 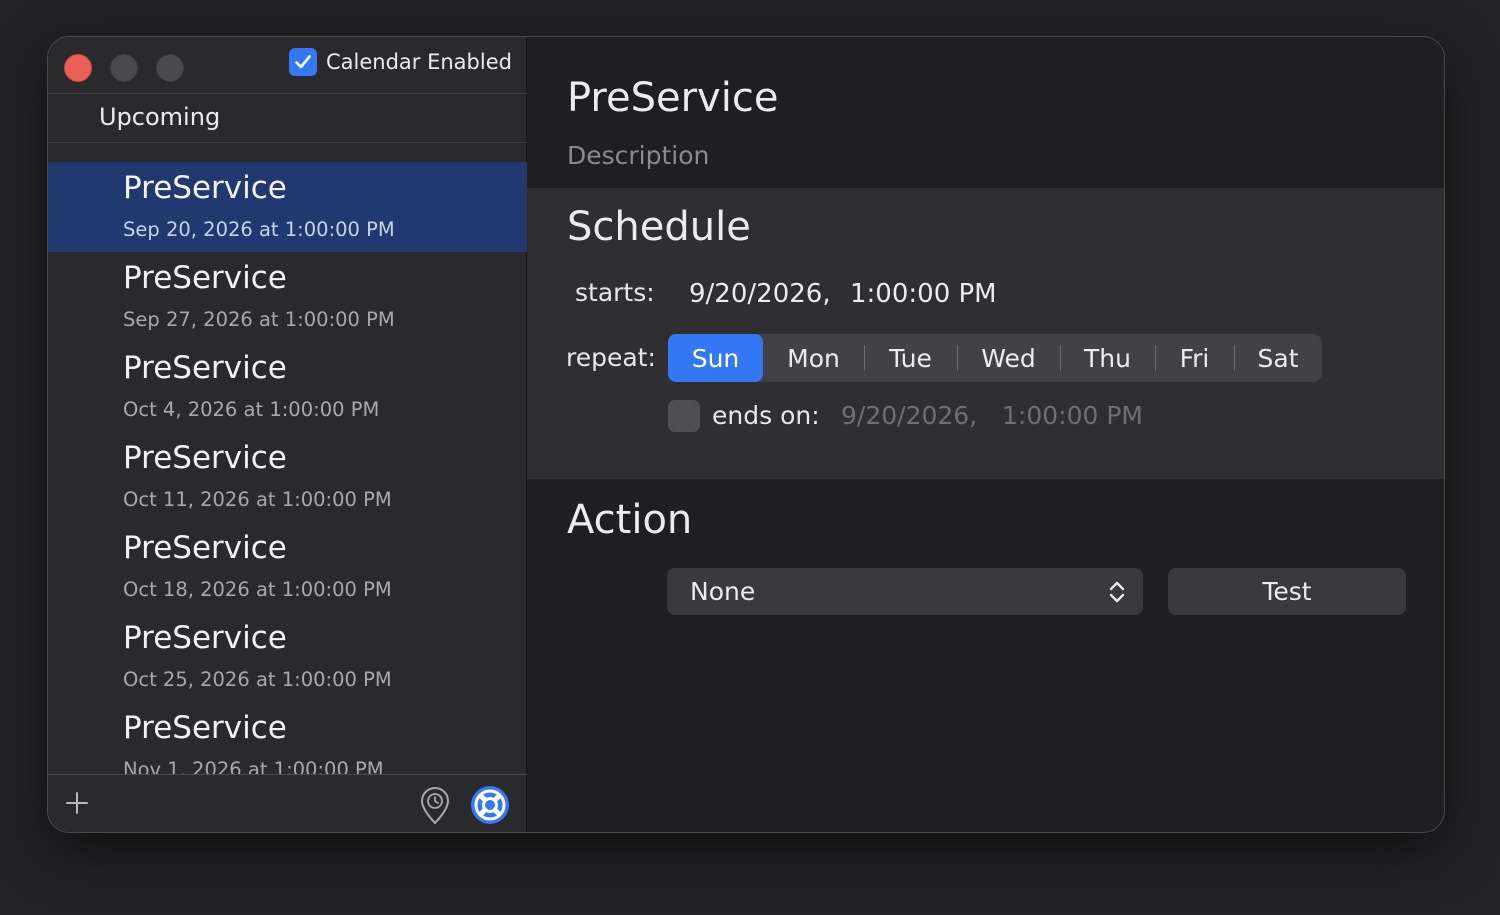 I want to click on day-sun-button: Sun, so click(x=715, y=358).